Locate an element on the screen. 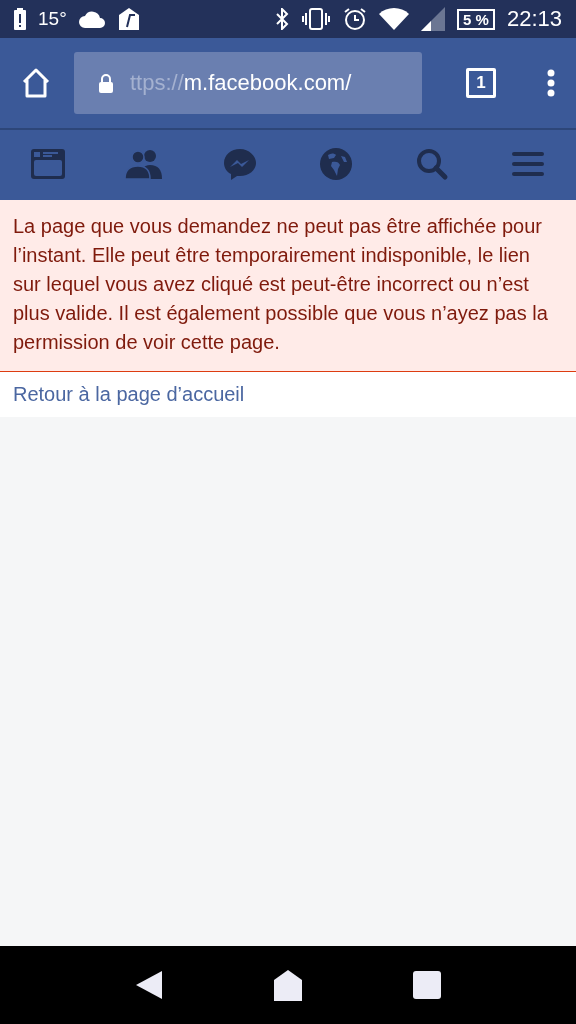  temperature: 15° is located at coordinates (52, 19).